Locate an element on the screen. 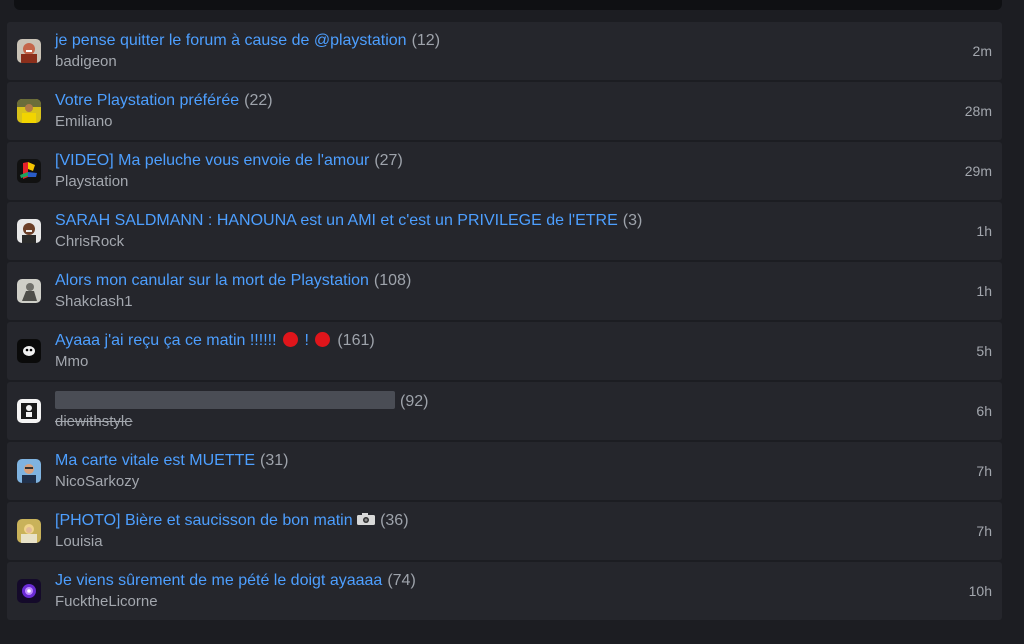 The width and height of the screenshot is (1024, 644). topic-time: 5h is located at coordinates (984, 351).